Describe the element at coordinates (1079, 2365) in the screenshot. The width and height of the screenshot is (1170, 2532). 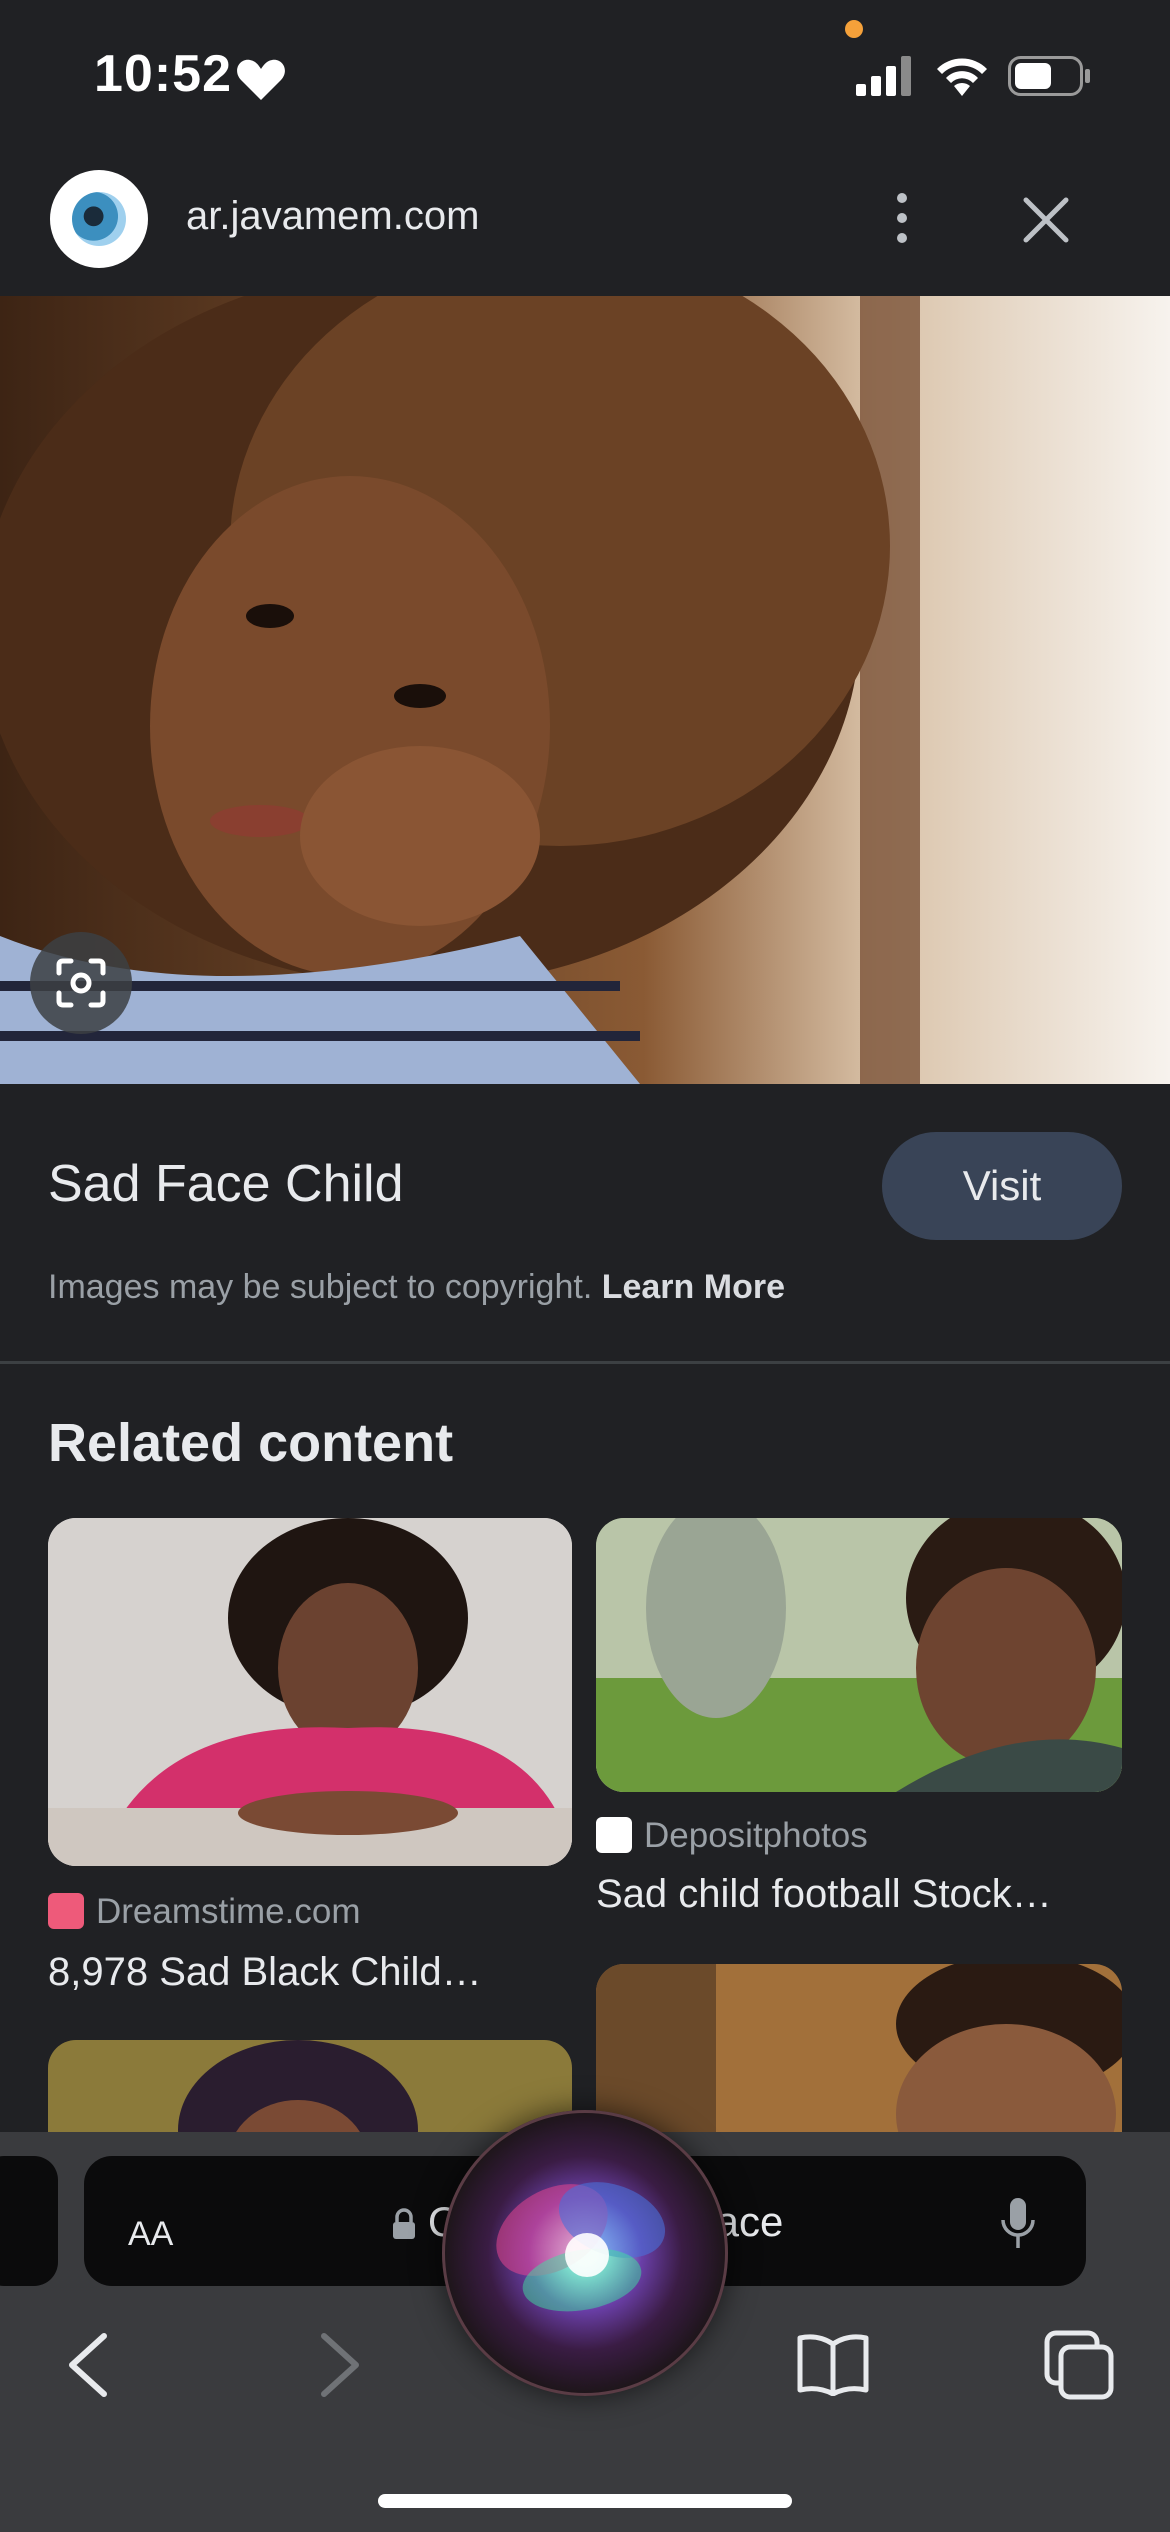
I see `tabs-icon` at that location.